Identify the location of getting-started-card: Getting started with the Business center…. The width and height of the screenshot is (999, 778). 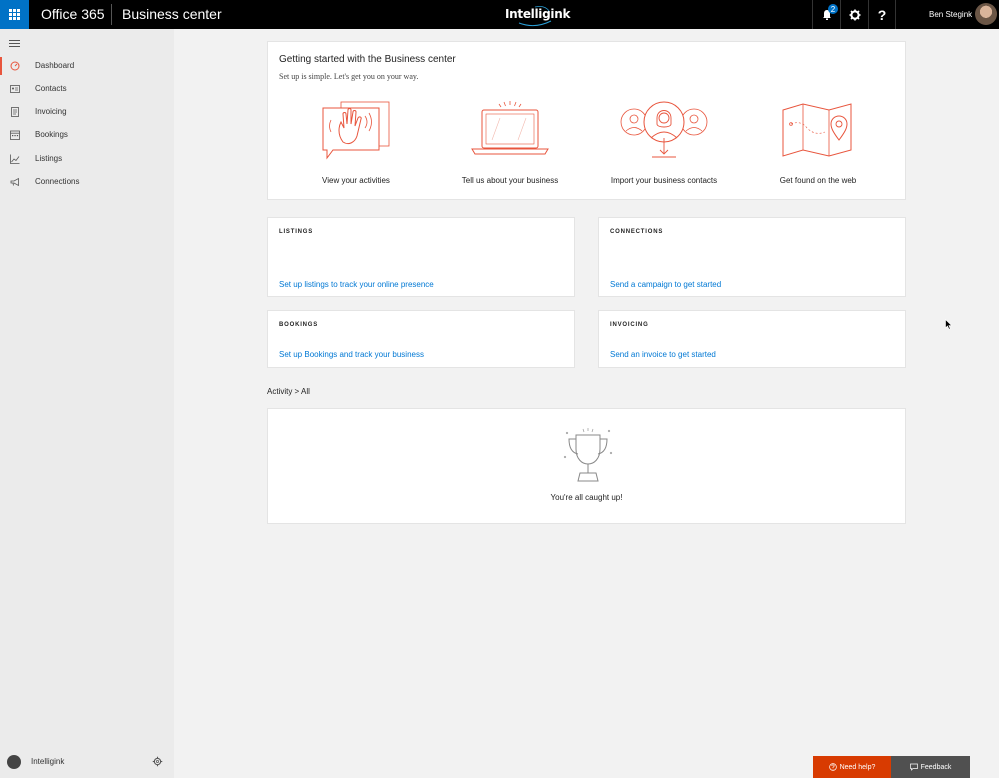
(586, 120).